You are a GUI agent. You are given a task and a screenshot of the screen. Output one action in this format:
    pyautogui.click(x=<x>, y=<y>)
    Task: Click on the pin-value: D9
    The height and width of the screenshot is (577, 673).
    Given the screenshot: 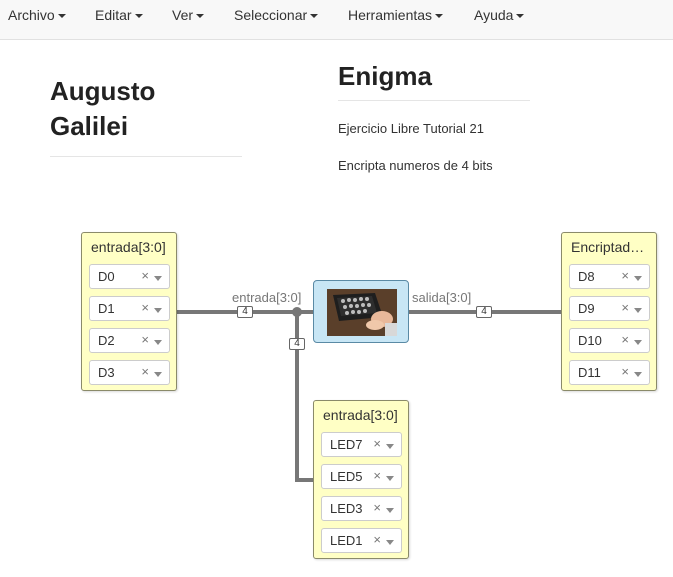 What is the action you would take?
    pyautogui.click(x=586, y=308)
    